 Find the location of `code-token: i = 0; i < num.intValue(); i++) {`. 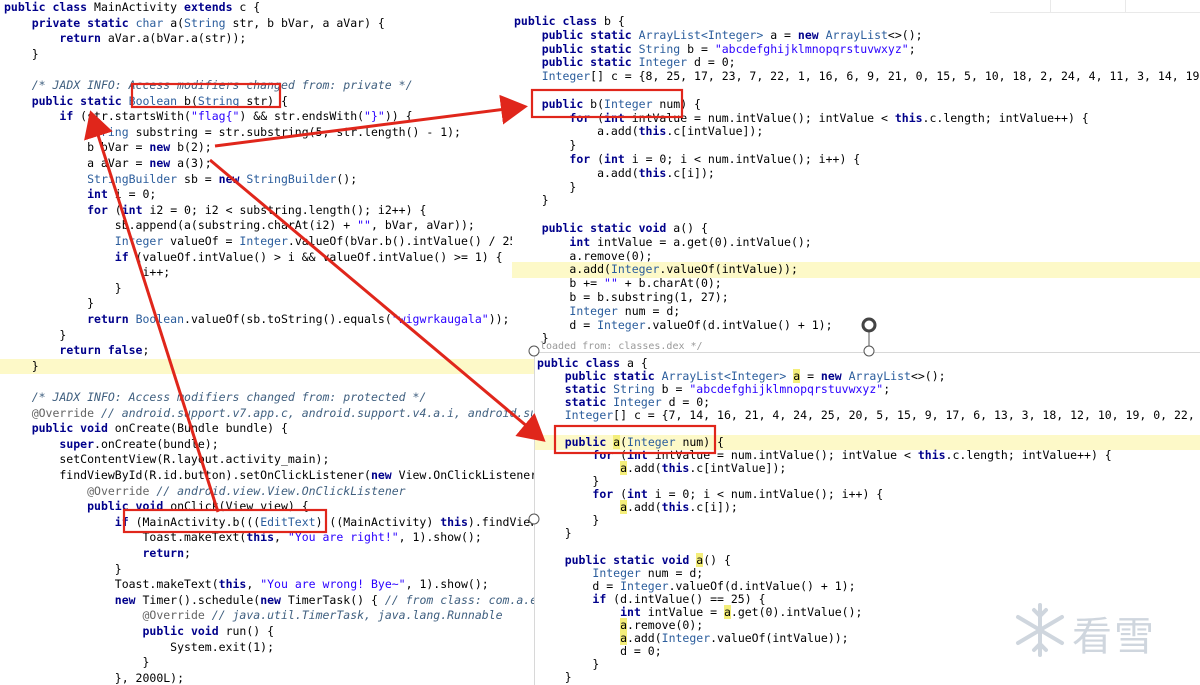

code-token: i = 0; i < num.intValue(); i++) { is located at coordinates (746, 159).